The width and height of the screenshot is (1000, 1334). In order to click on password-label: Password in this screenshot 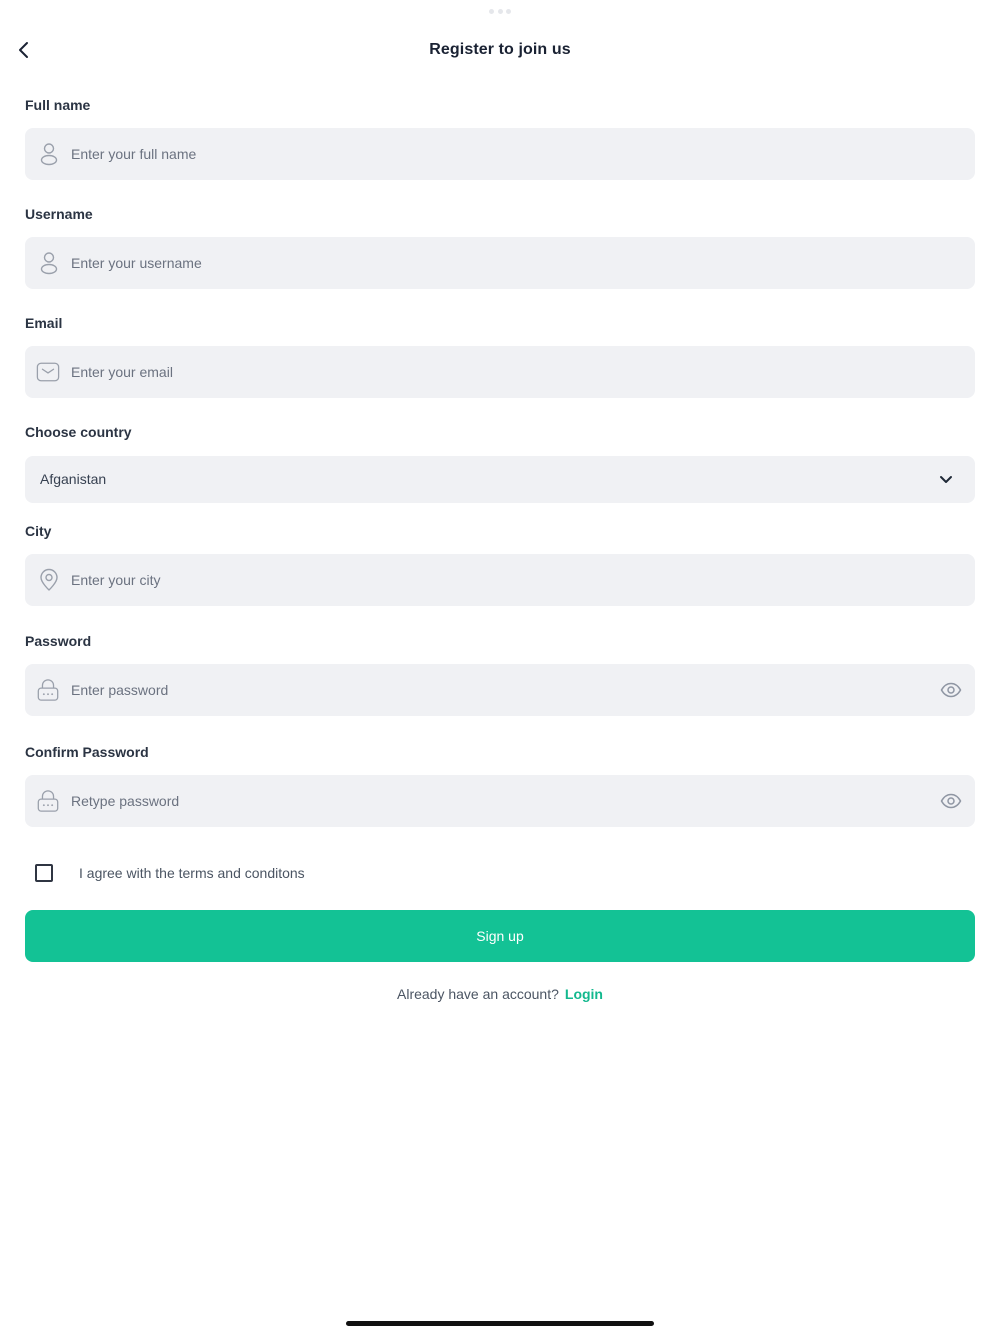, I will do `click(58, 641)`.